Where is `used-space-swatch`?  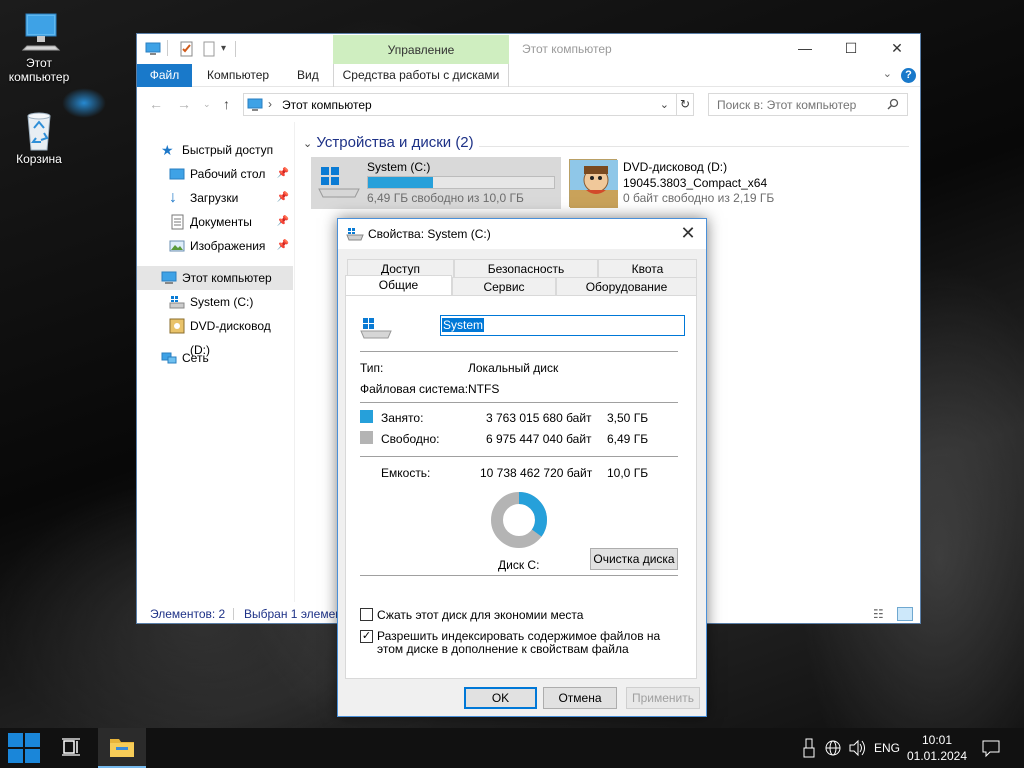 used-space-swatch is located at coordinates (366, 416).